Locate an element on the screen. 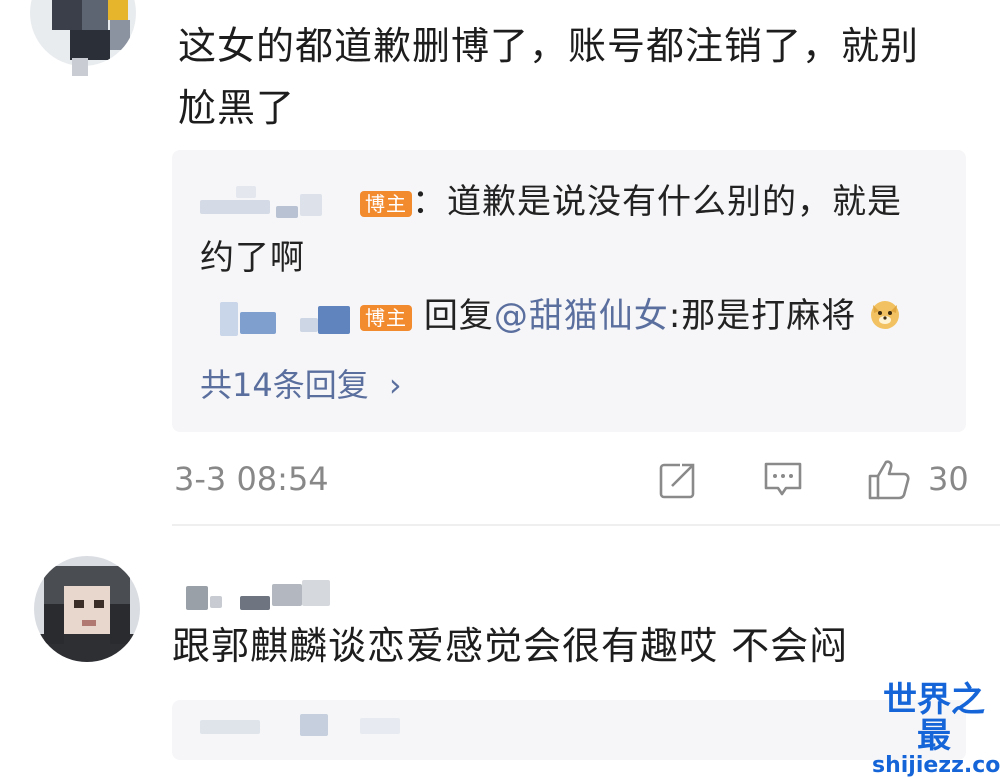 This screenshot has height=778, width=1000. more-replies-label: 共14条回复 is located at coordinates (284, 385).